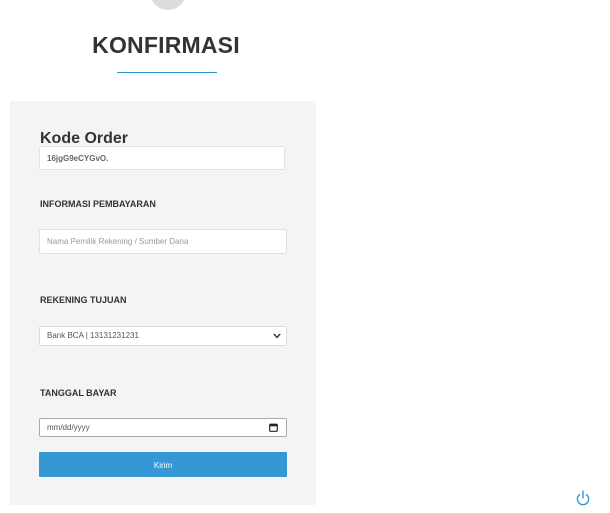 The width and height of the screenshot is (610, 513). Describe the element at coordinates (163, 241) in the screenshot. I see `account-owner-input` at that location.